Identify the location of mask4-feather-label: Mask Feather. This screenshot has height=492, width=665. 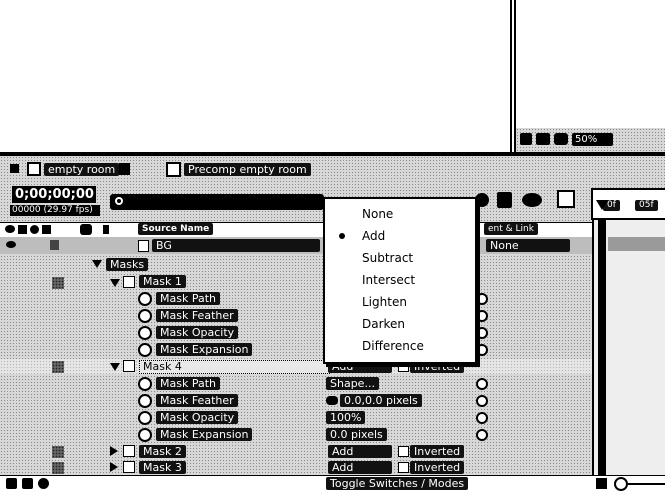
(197, 400).